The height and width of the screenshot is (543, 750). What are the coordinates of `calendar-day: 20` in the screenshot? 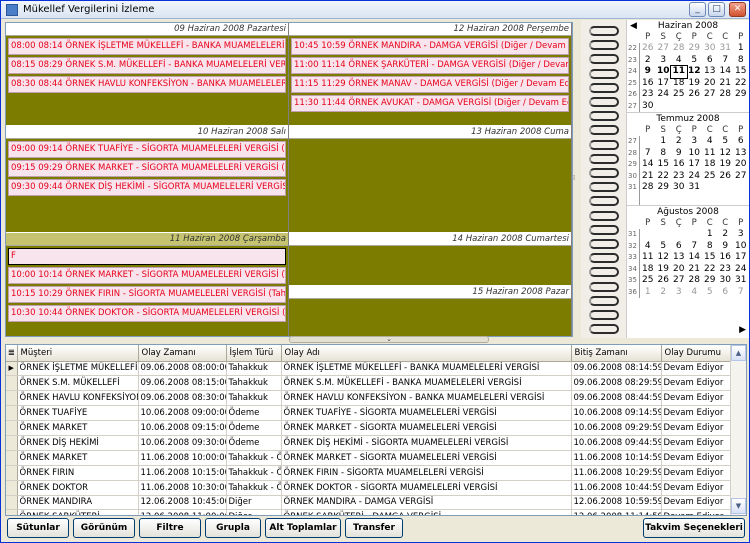 It's located at (679, 270).